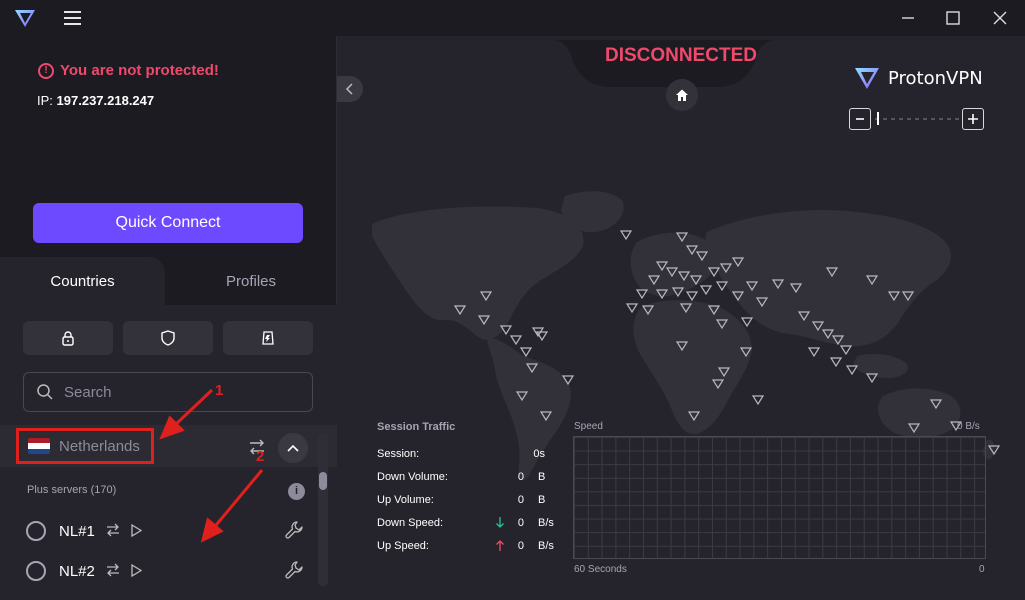  Describe the element at coordinates (45, 392) in the screenshot. I see `search-icon` at that location.